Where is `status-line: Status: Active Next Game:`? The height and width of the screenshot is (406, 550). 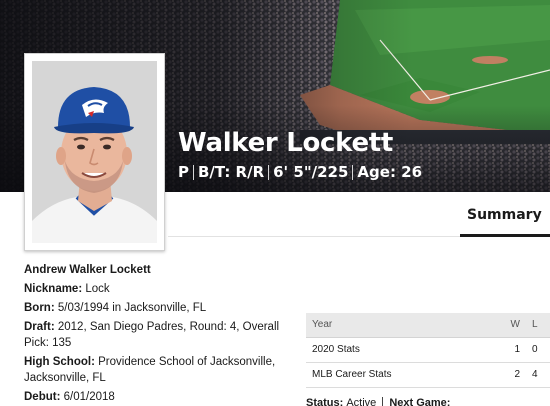
status-line: Status: Active Next Game: is located at coordinates (378, 401).